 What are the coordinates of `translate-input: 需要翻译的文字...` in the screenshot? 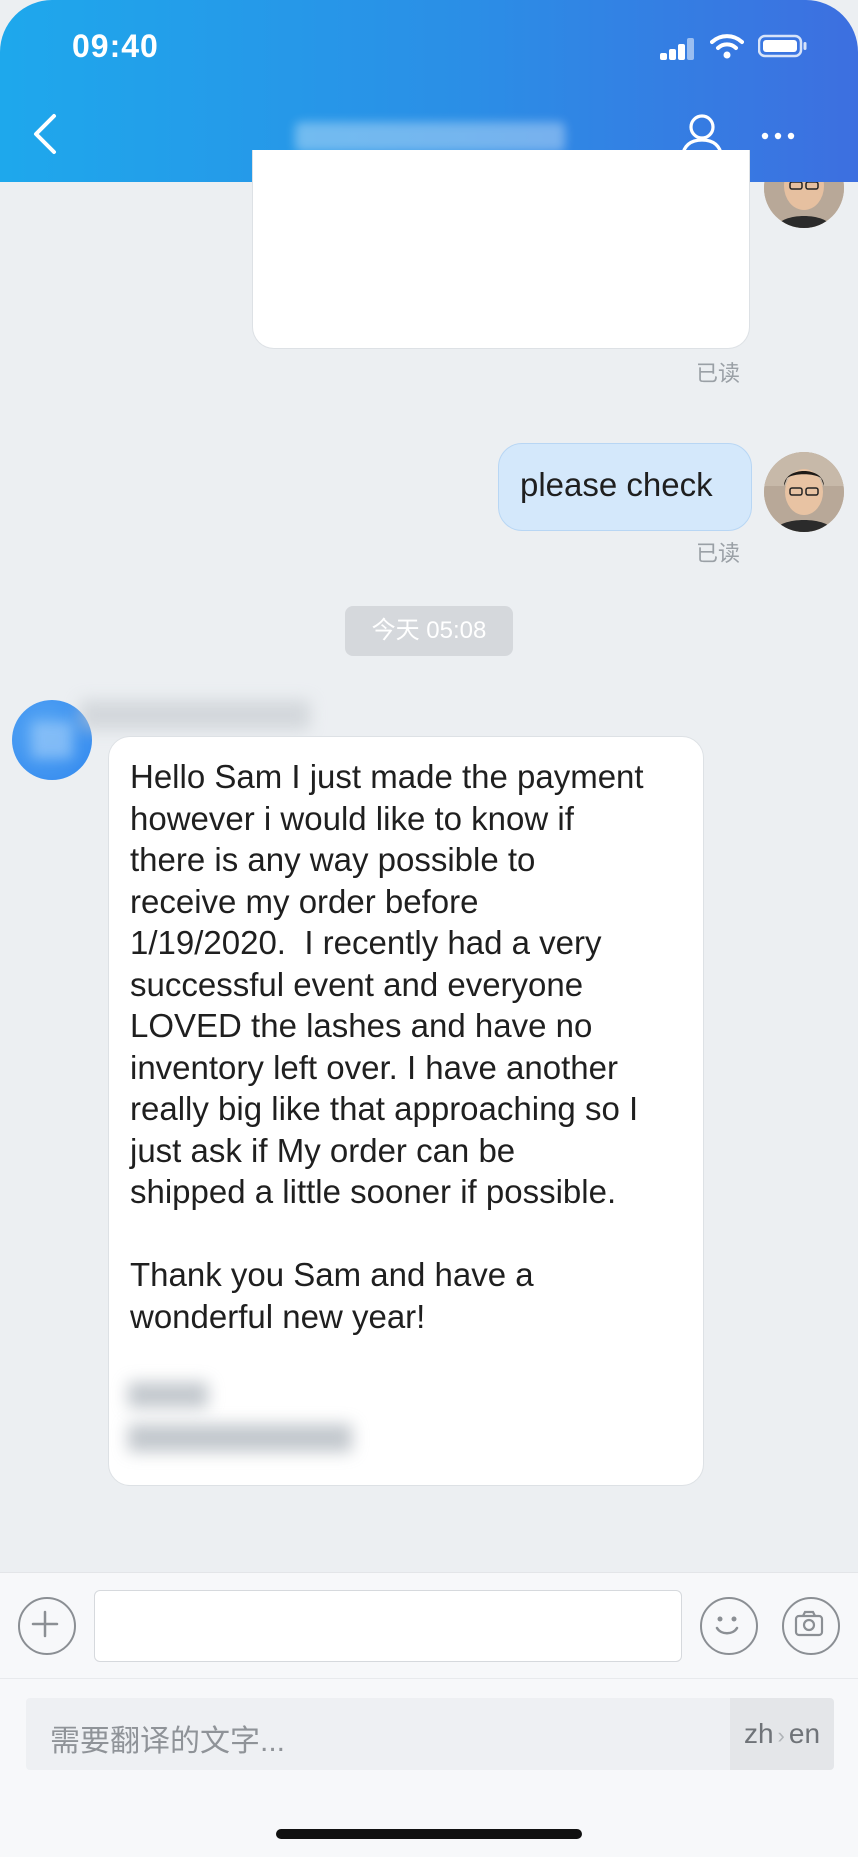 It's located at (378, 1734).